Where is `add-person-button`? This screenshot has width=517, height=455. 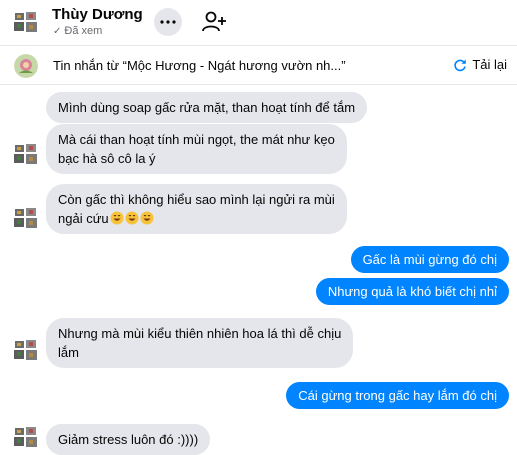
add-person-button is located at coordinates (214, 22).